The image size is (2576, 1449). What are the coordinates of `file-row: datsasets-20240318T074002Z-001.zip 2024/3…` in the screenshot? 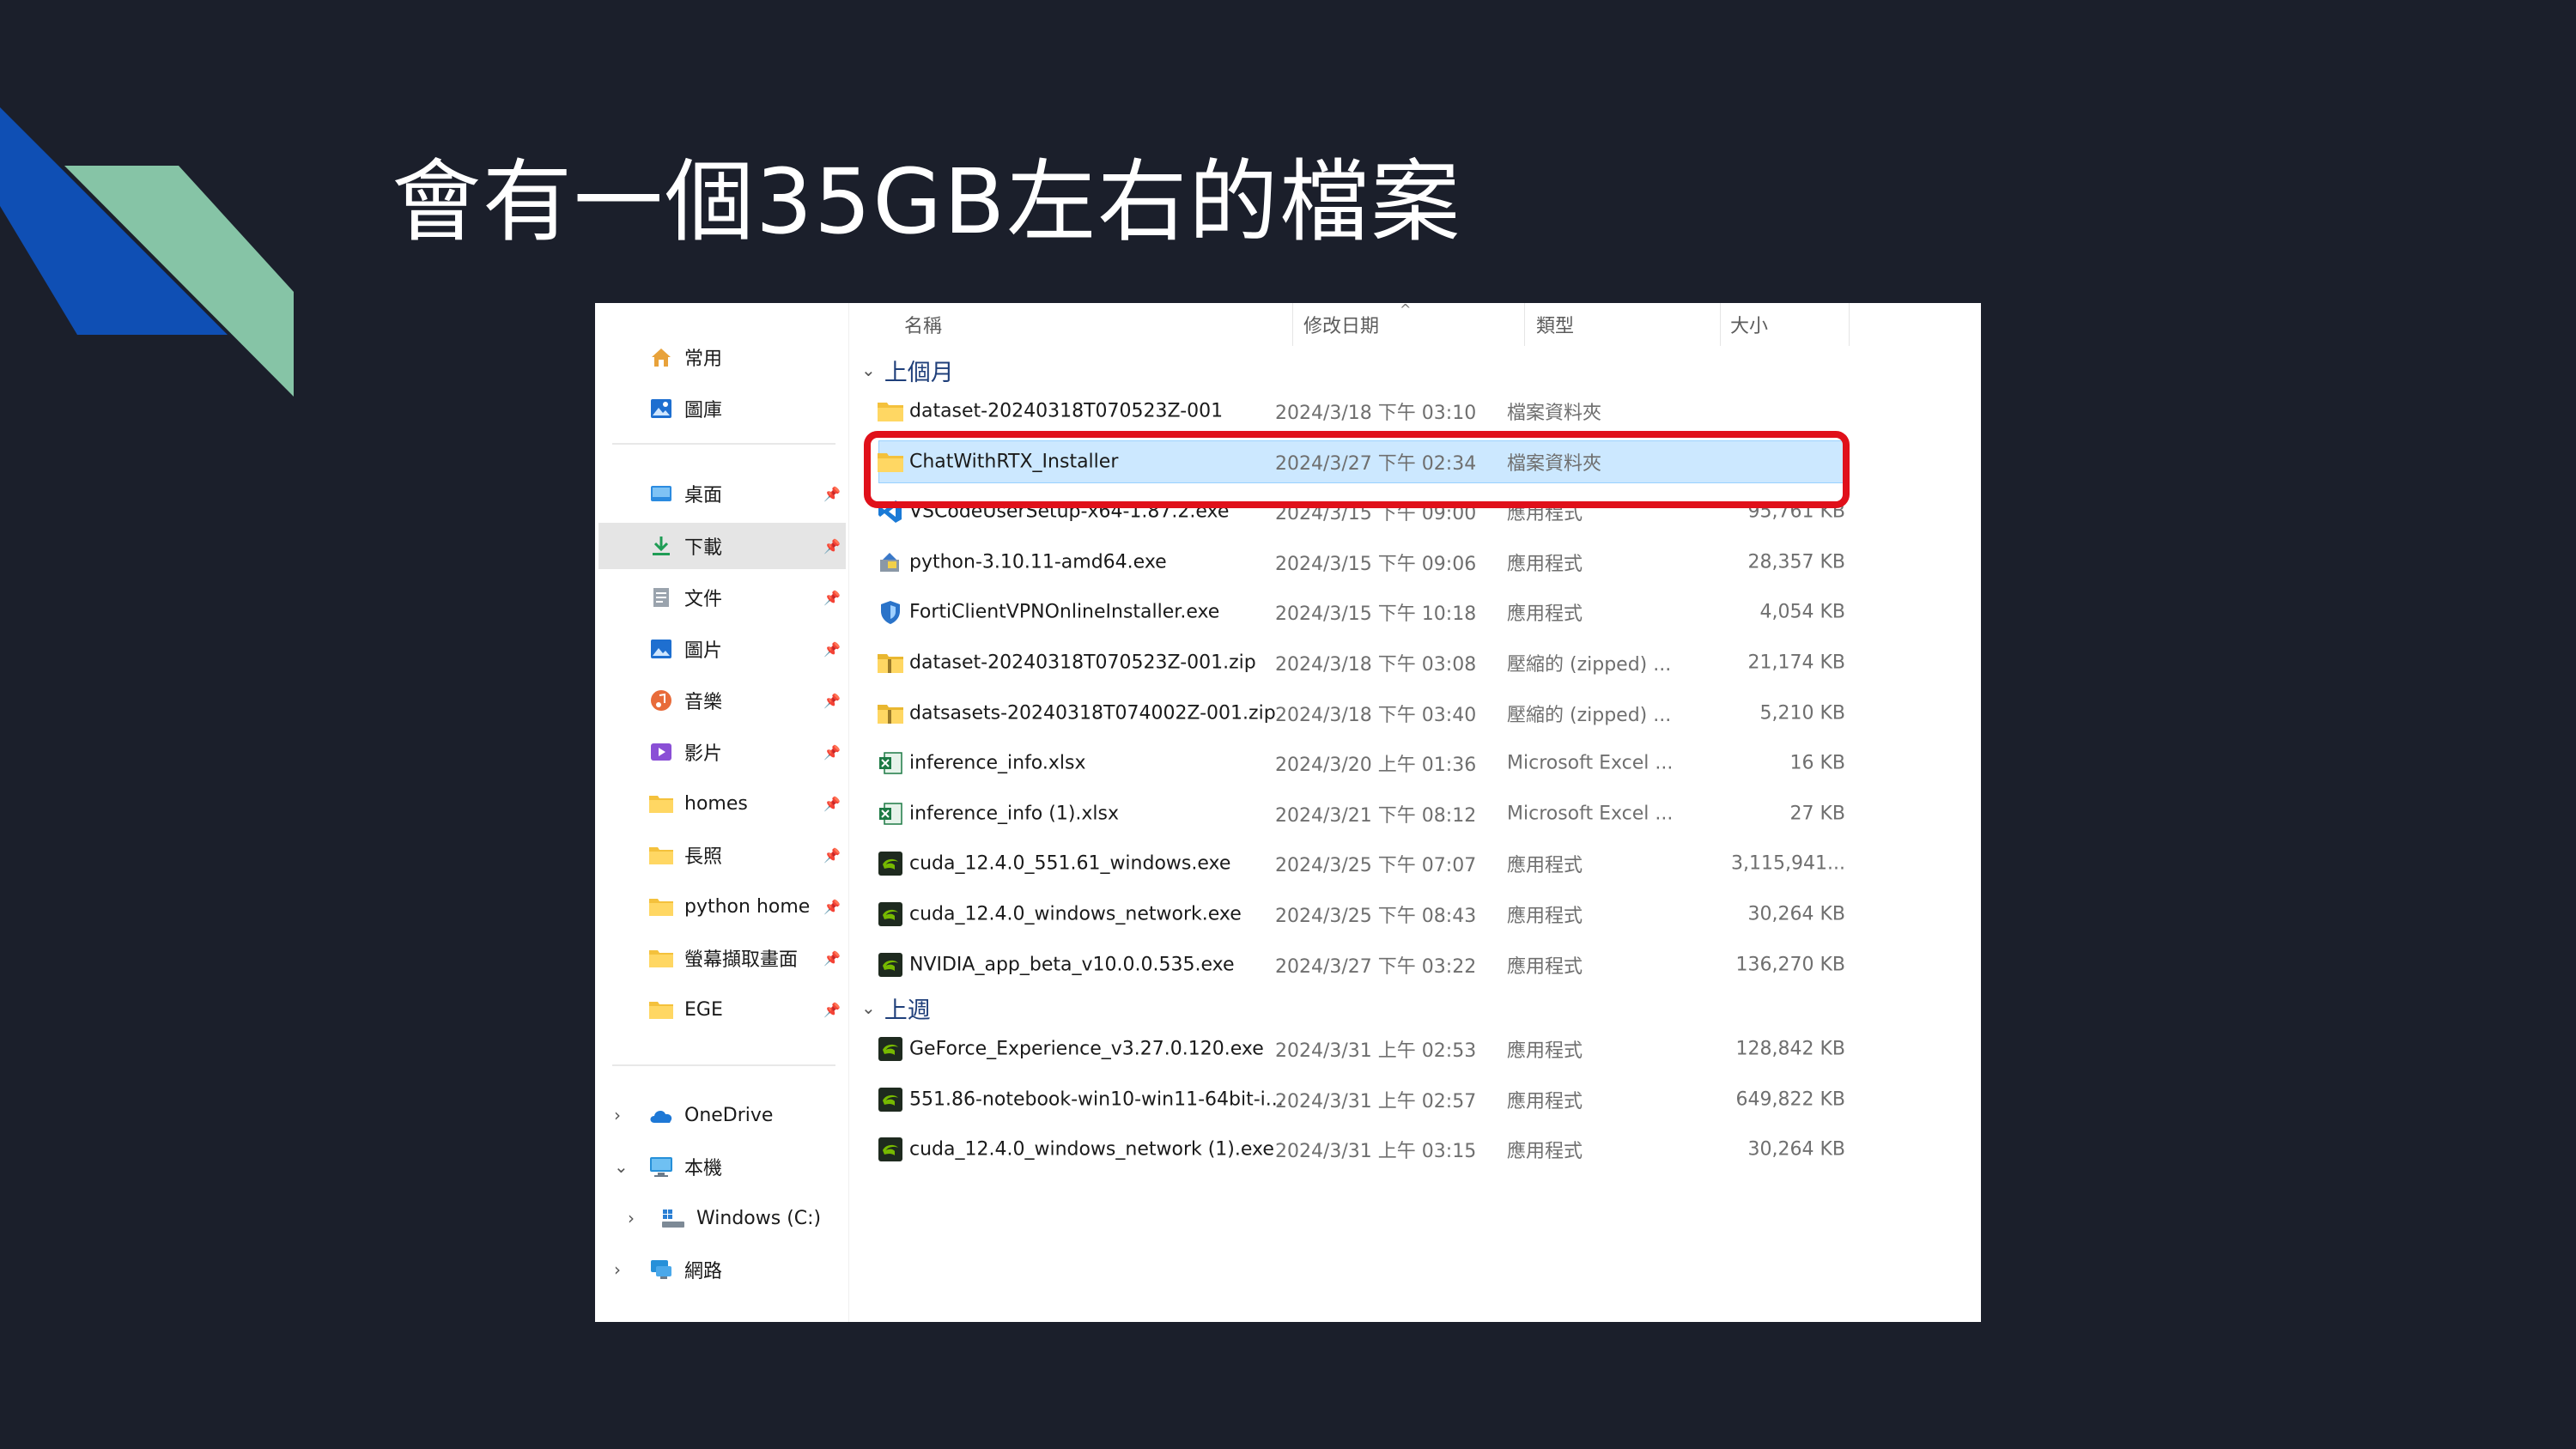 It's located at (1426, 713).